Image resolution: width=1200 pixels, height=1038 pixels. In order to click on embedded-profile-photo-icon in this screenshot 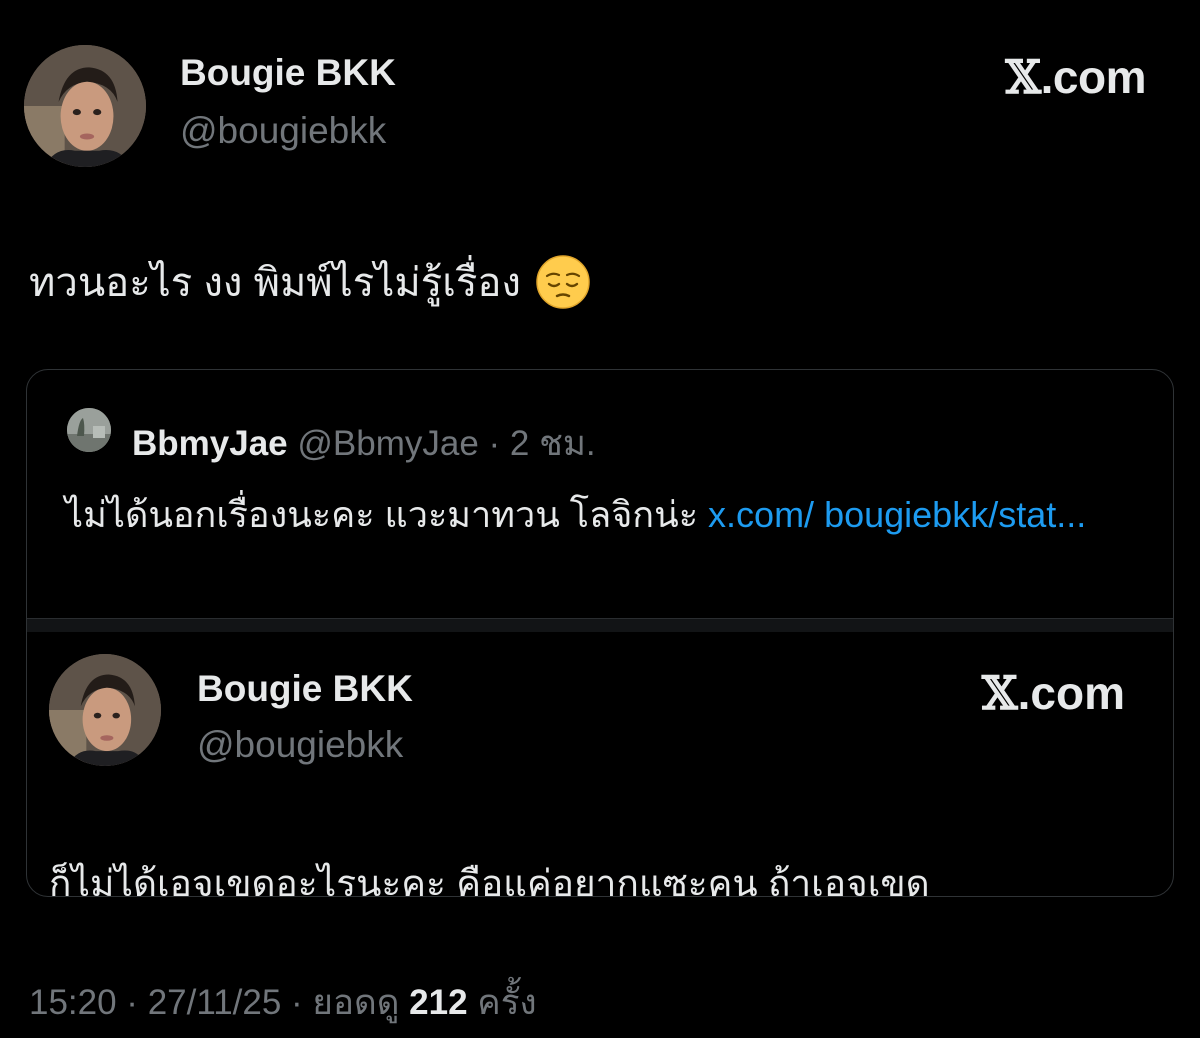, I will do `click(105, 710)`.